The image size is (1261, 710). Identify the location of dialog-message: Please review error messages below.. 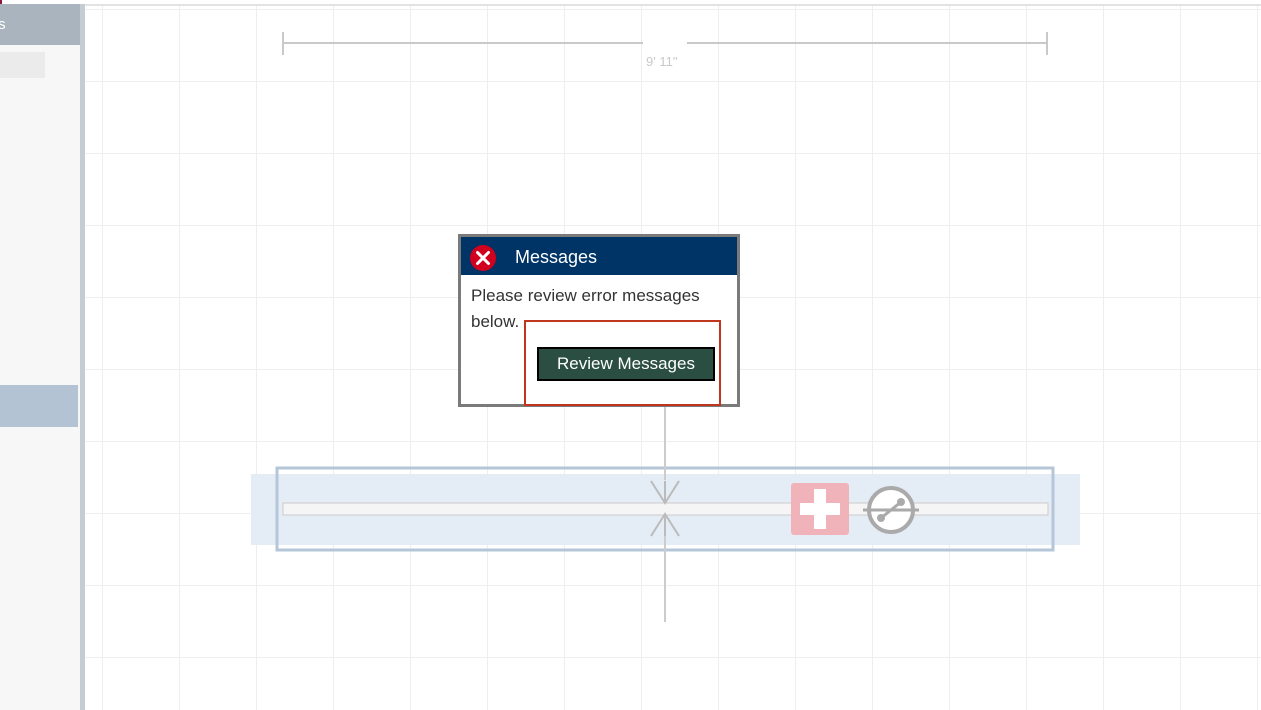
(585, 308).